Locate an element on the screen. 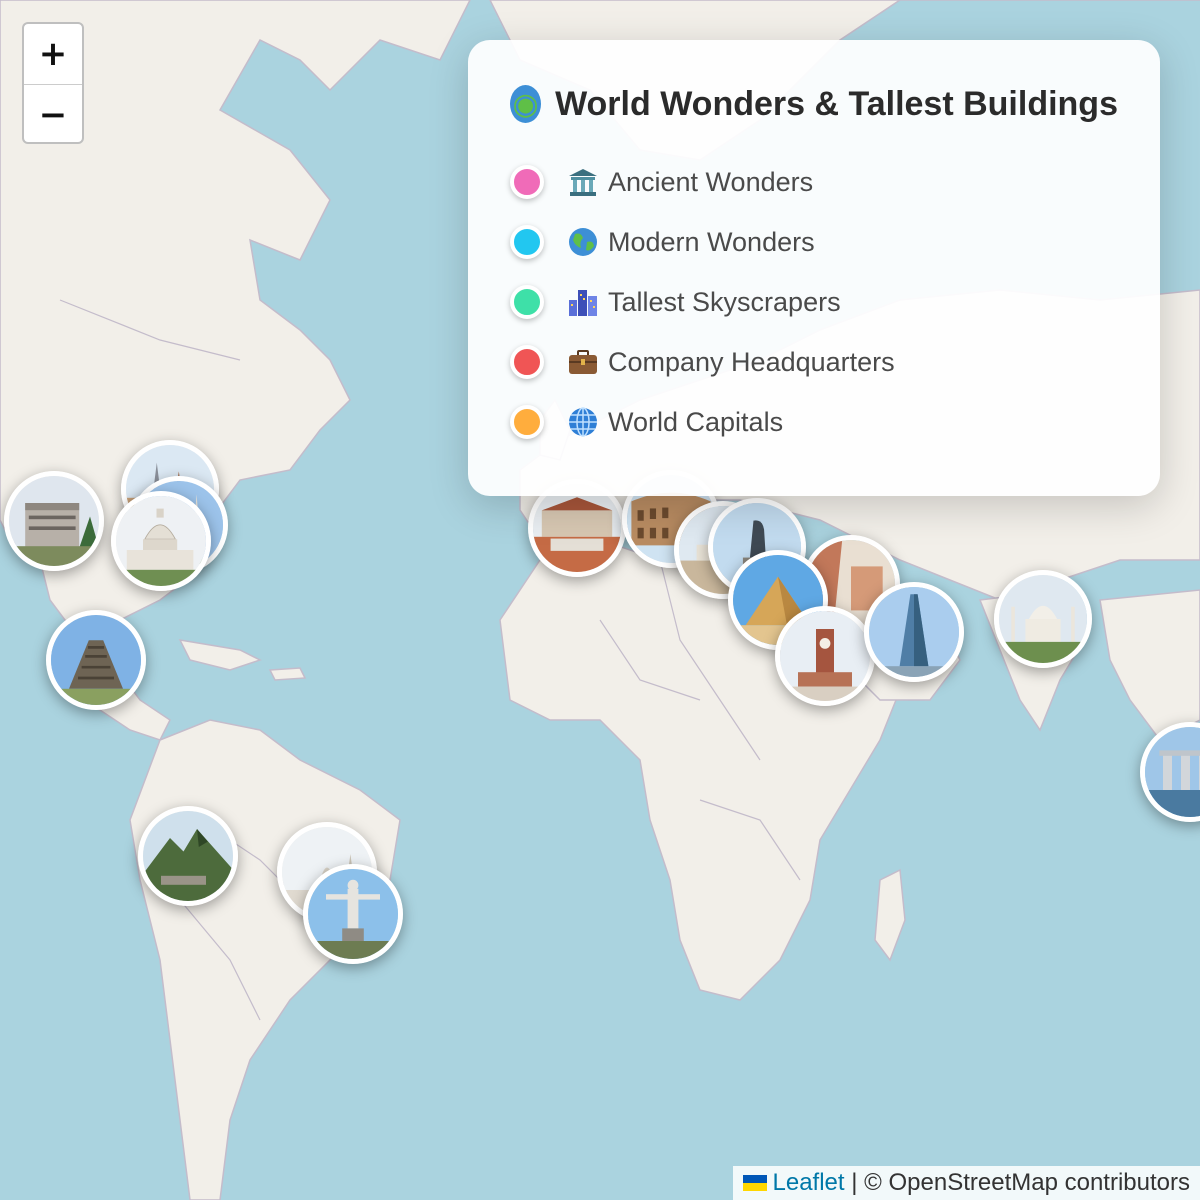 This screenshot has width=1200, height=1200. skyline-photo is located at coordinates (1172, 772).